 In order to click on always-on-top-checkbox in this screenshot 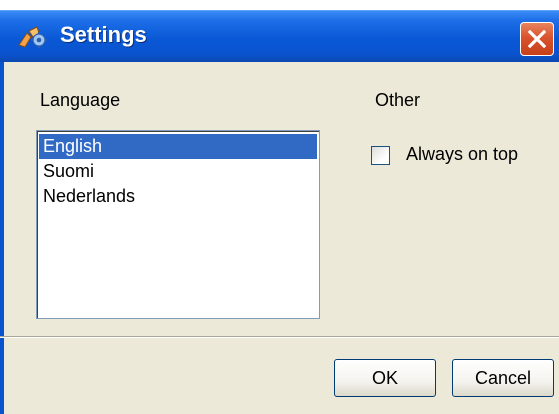, I will do `click(380, 155)`.